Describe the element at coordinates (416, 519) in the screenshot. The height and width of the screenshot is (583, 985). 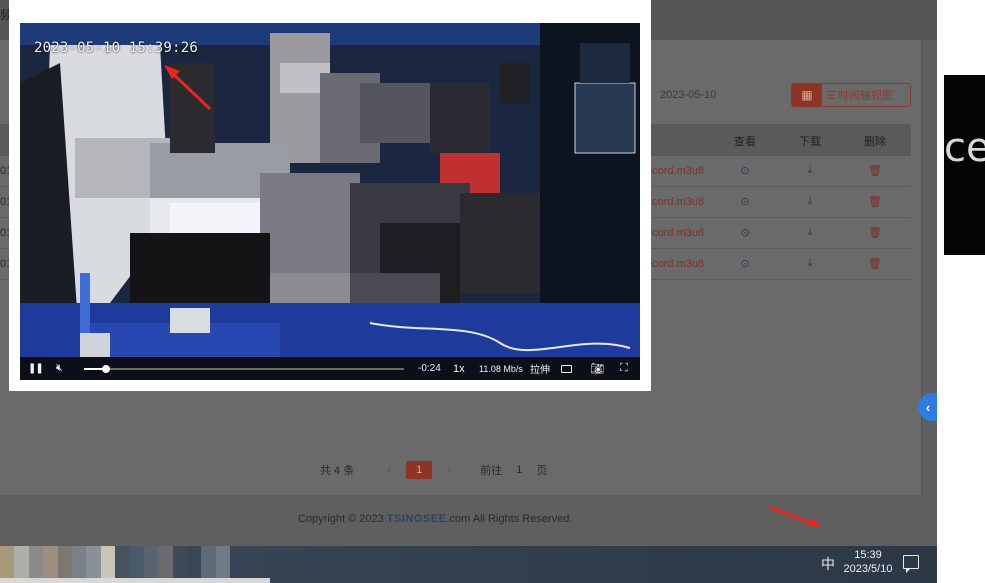
I see `footer-brand: TSINGSEE` at that location.